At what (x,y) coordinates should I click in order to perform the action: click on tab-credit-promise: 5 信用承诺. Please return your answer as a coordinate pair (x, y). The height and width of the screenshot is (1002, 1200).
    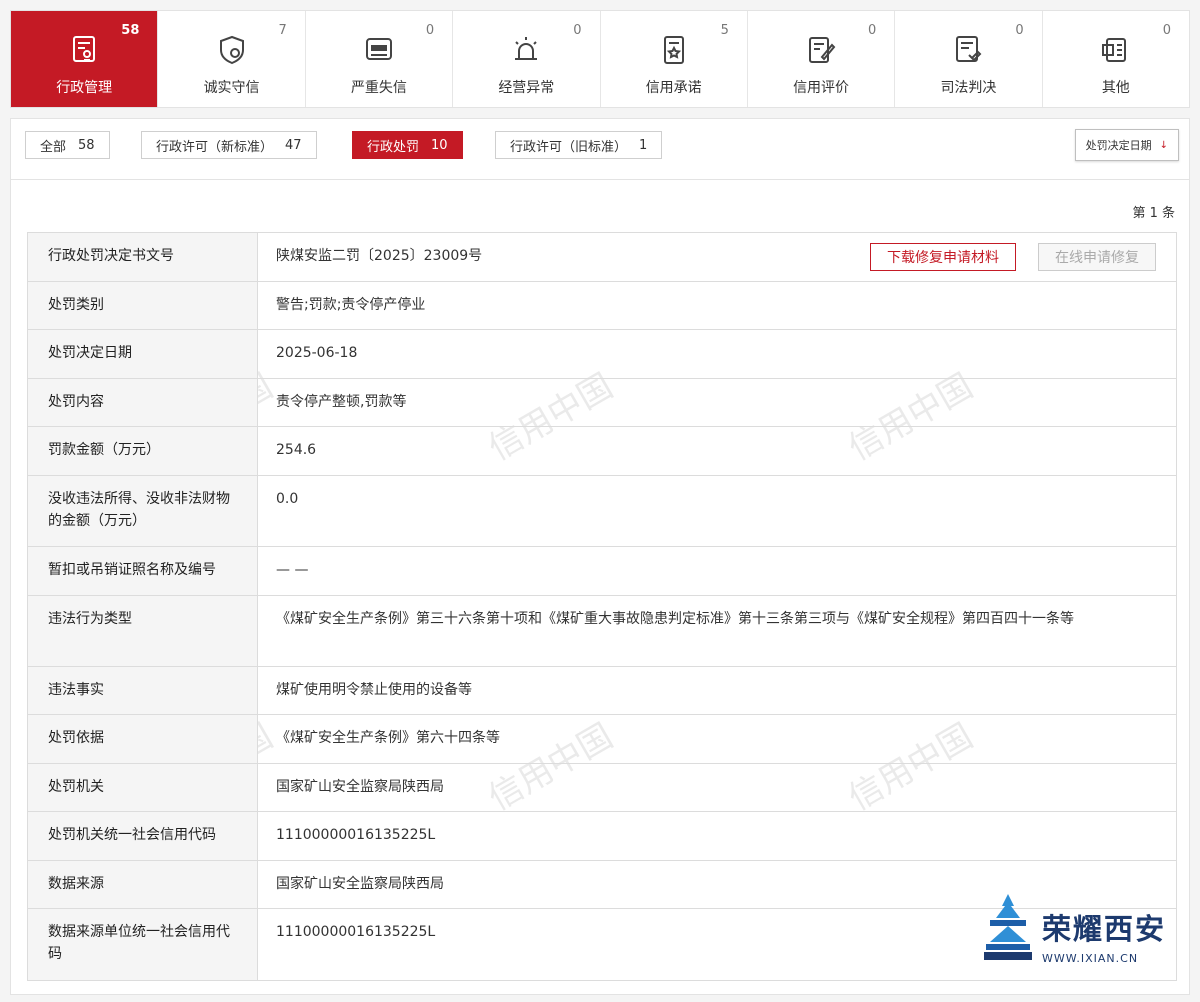
    Looking at the image, I should click on (674, 59).